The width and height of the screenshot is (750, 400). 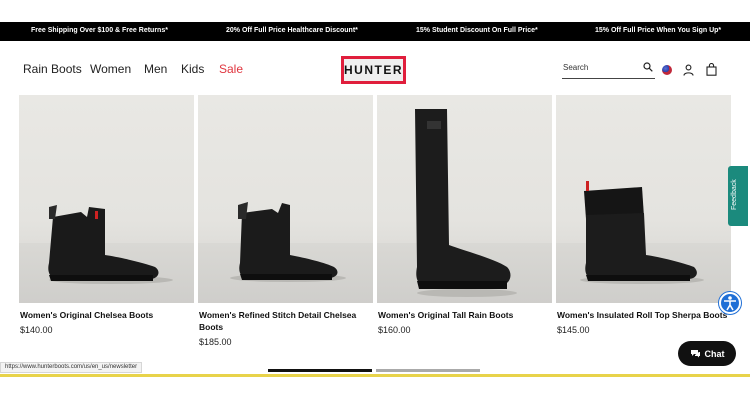 What do you see at coordinates (394, 330) in the screenshot?
I see `product-price: $160.00` at bounding box center [394, 330].